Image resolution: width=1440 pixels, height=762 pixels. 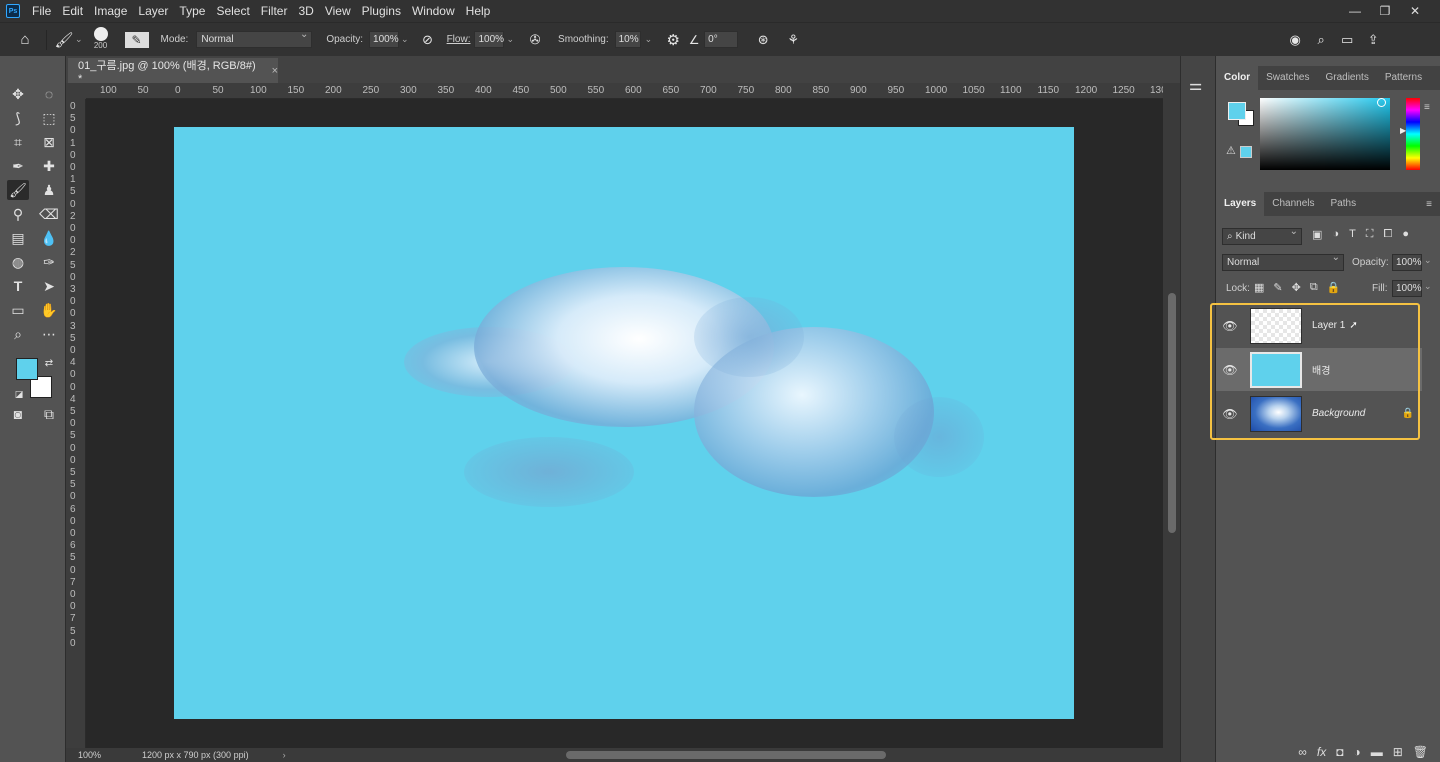 I want to click on hue-slider, so click(x=1413, y=134).